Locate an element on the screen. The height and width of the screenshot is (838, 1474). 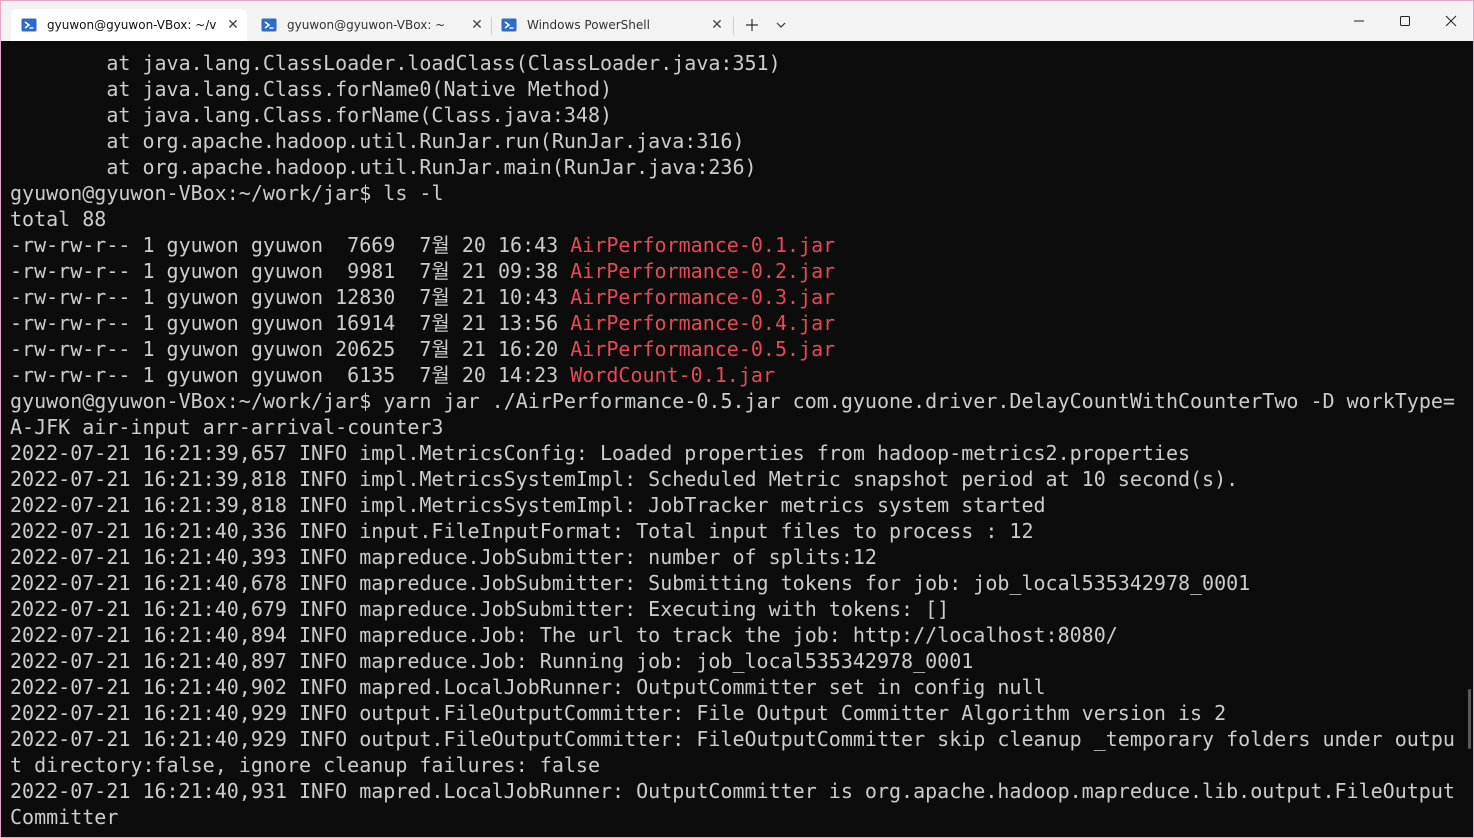
plus-icon is located at coordinates (752, 25).